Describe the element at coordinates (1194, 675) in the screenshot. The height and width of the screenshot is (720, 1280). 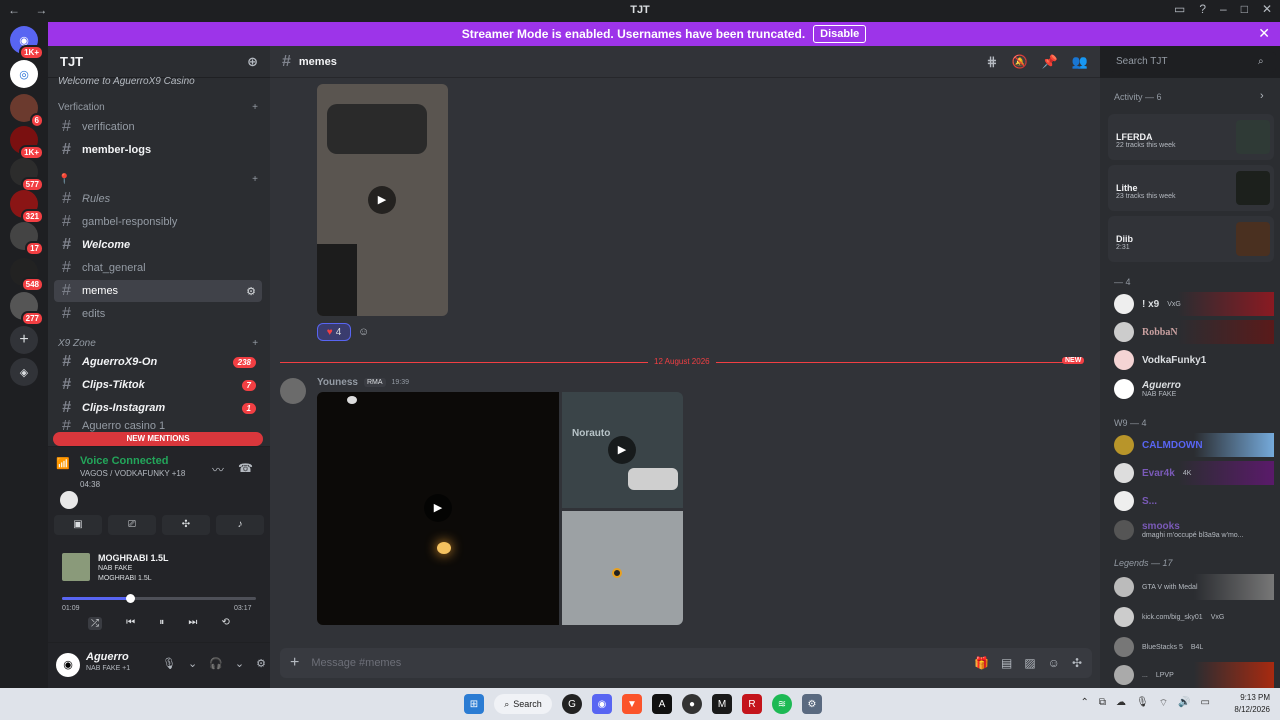
I see `member-row: ... LPVP` at that location.